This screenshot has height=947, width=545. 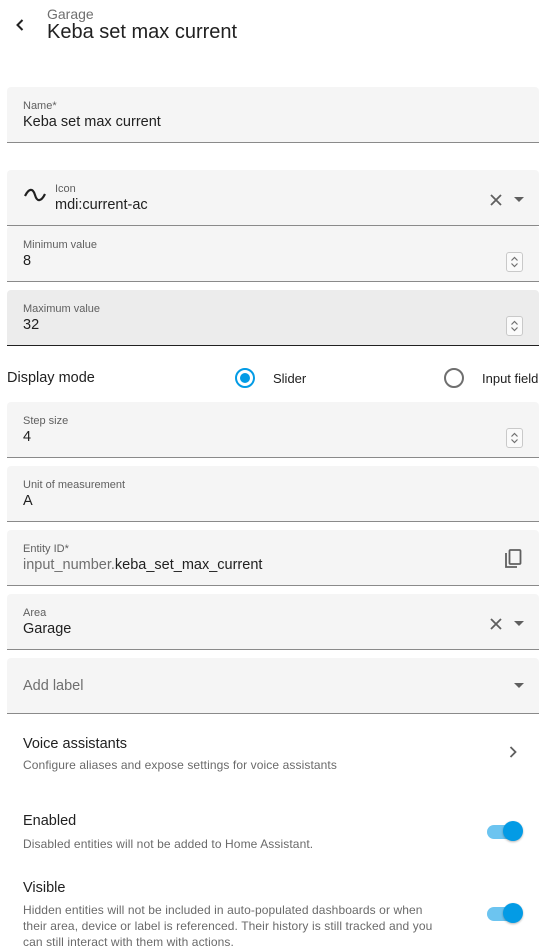 What do you see at coordinates (142, 32) in the screenshot?
I see `page-title: Keba set max current` at bounding box center [142, 32].